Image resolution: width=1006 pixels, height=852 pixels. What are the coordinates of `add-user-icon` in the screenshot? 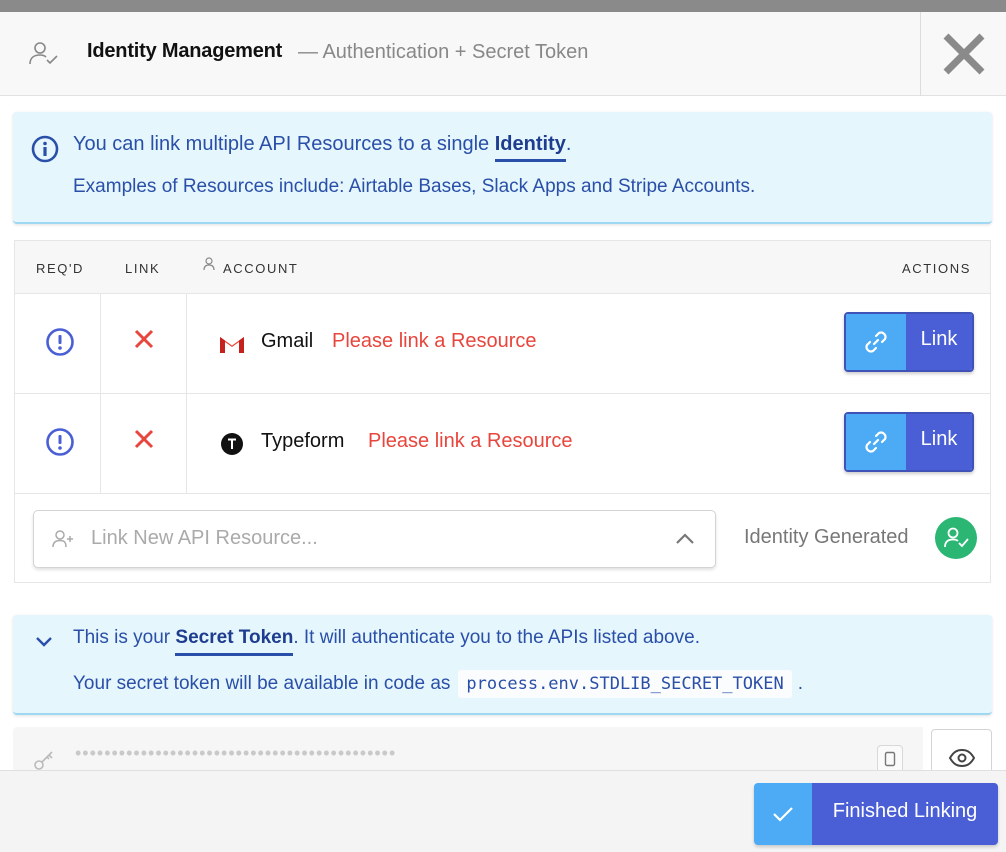 It's located at (62, 539).